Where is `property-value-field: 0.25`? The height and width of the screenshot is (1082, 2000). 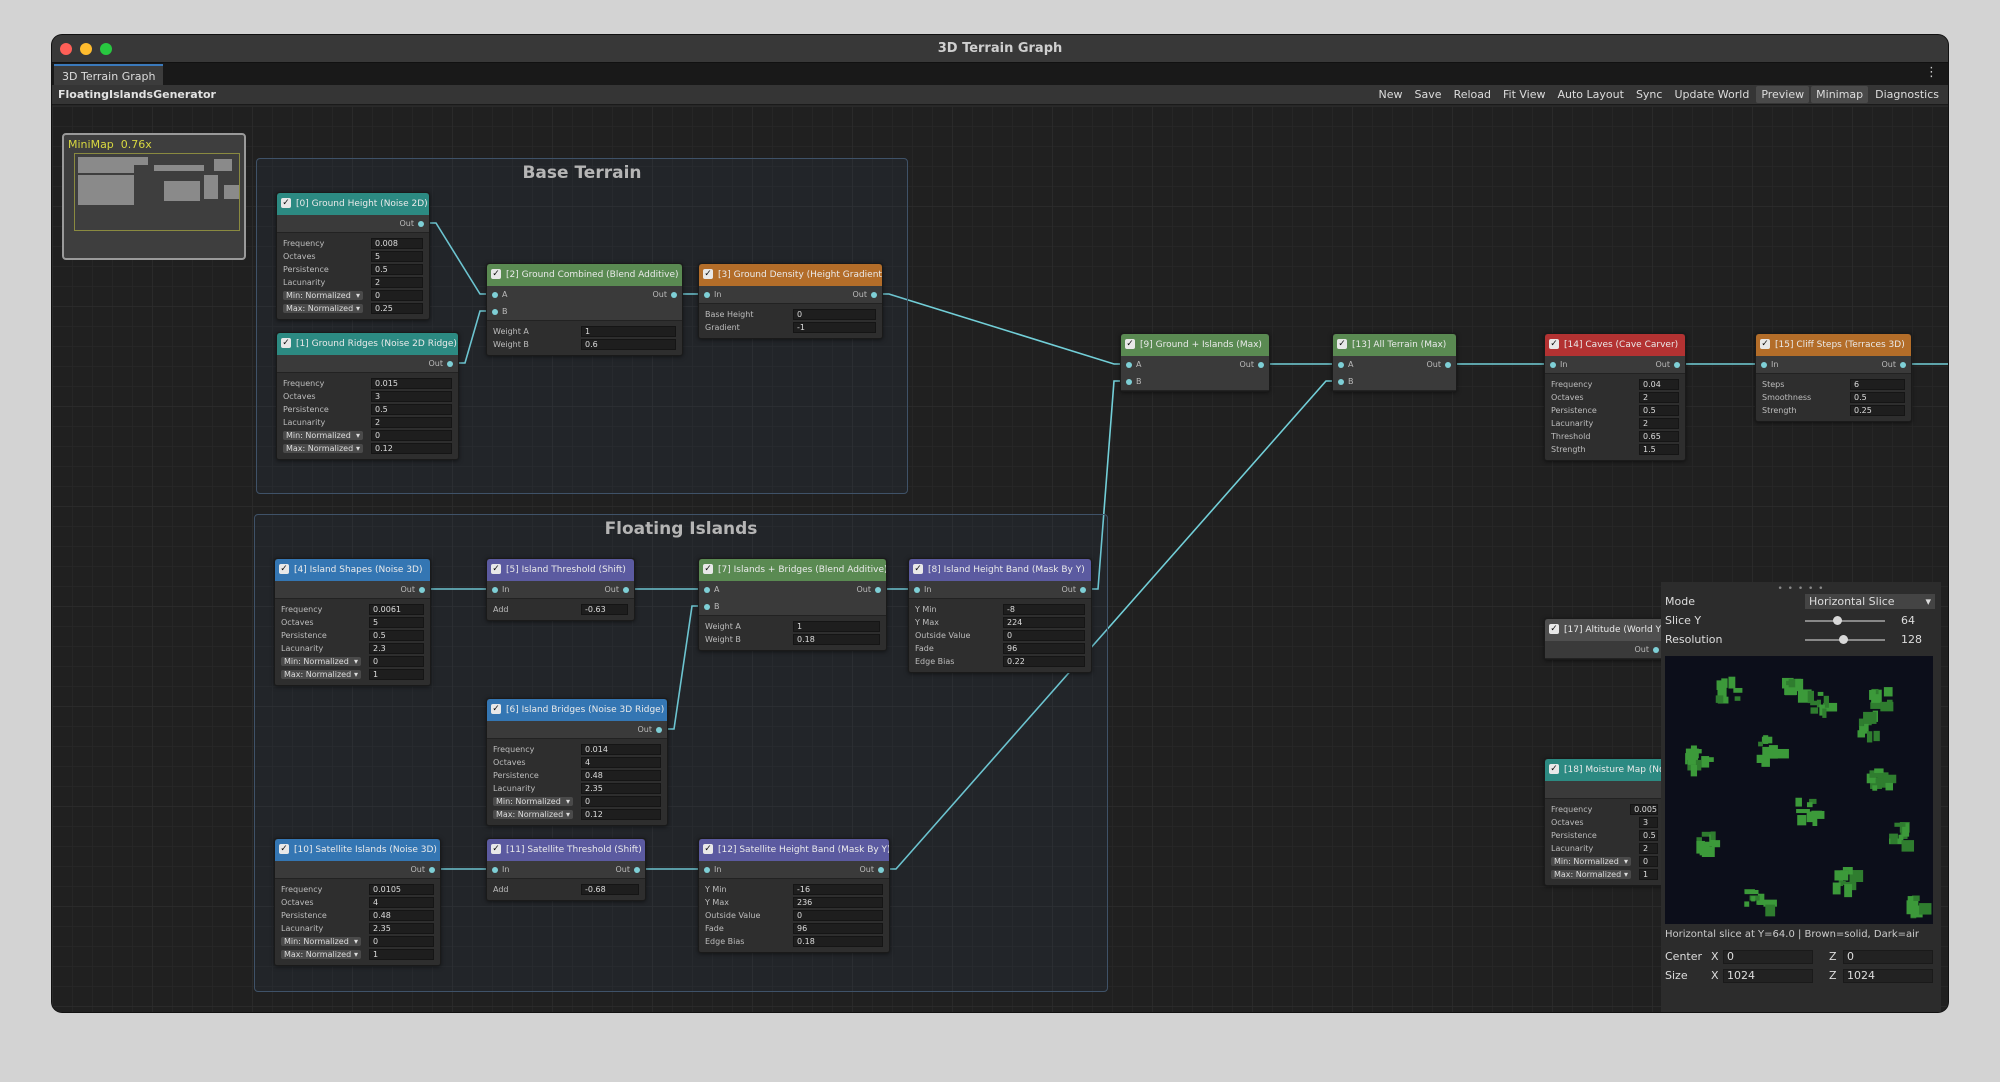
property-value-field: 0.25 is located at coordinates (397, 308).